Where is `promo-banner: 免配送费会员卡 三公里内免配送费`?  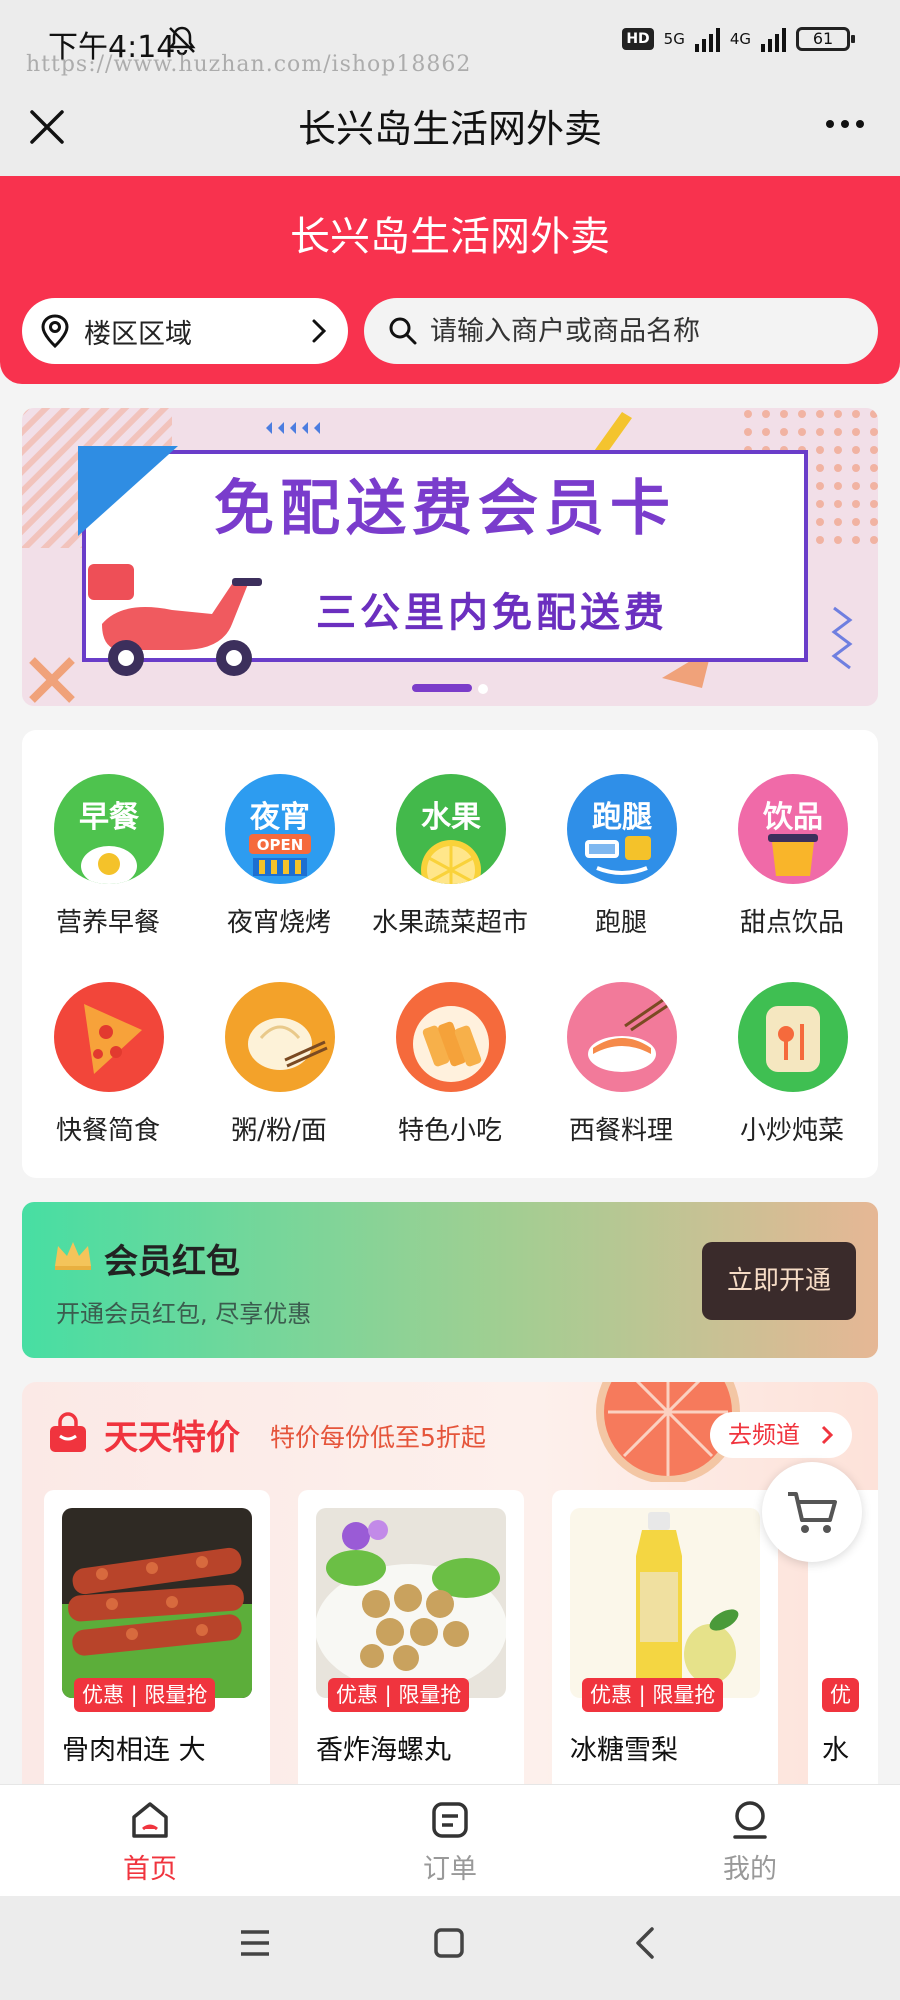
promo-banner: 免配送费会员卡 三公里内免配送费 is located at coordinates (450, 557).